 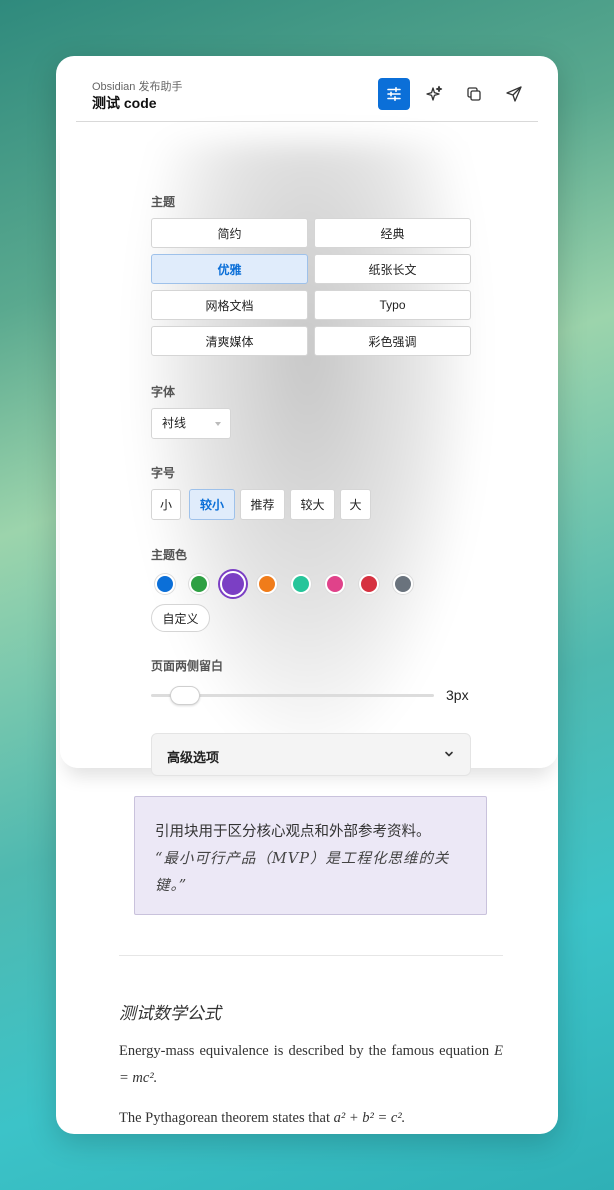 What do you see at coordinates (392, 233) in the screenshot?
I see `theme-jingdian: 经典` at bounding box center [392, 233].